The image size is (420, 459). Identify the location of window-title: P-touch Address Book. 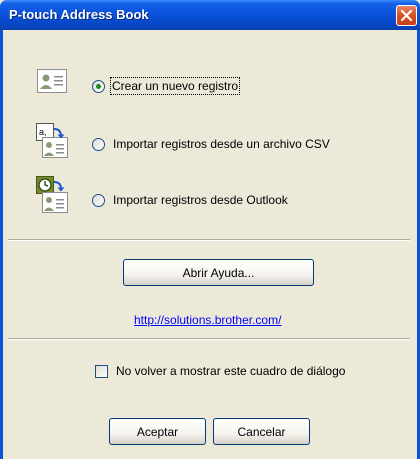
(79, 14).